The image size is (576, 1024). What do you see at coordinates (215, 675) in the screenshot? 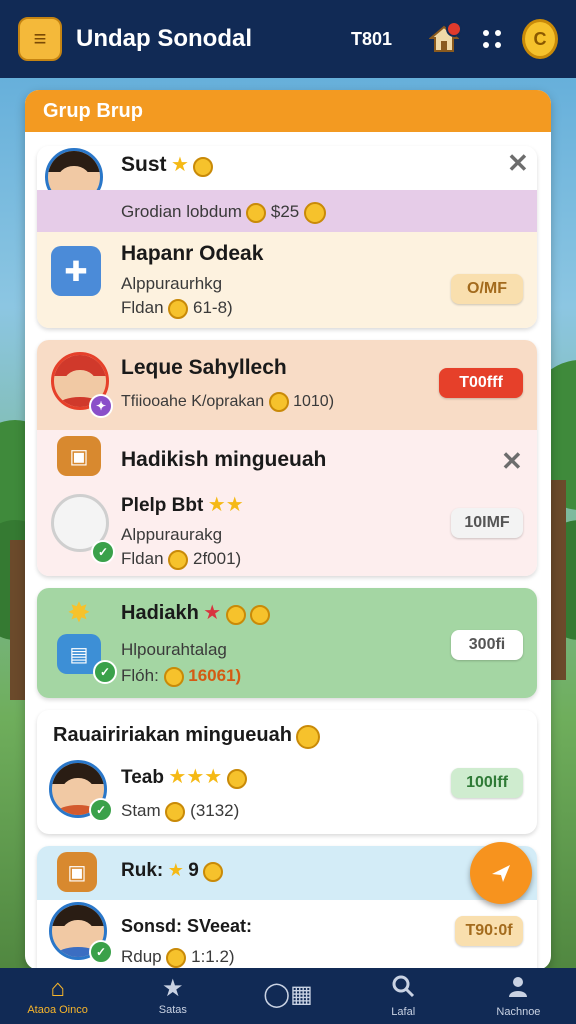
I see `item-meta-value: 16061)` at bounding box center [215, 675].